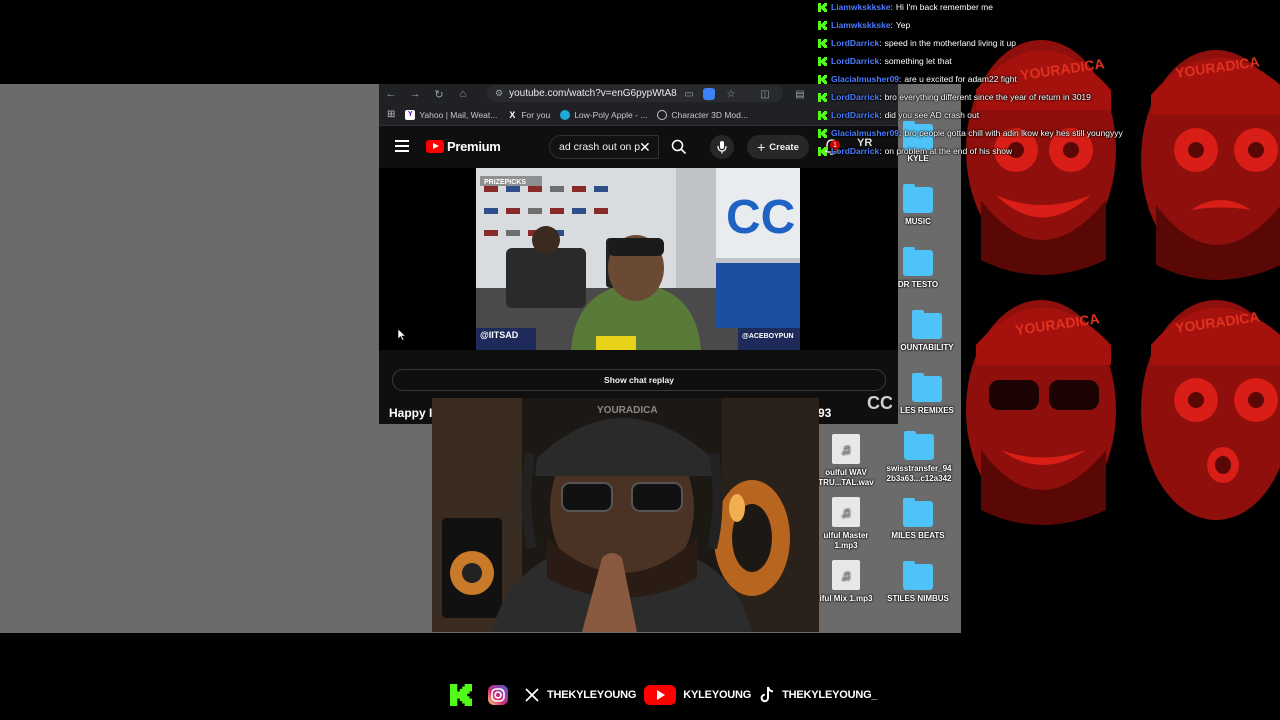 The height and width of the screenshot is (720, 1280). What do you see at coordinates (402, 335) in the screenshot?
I see `mouse-cursor-icon` at bounding box center [402, 335].